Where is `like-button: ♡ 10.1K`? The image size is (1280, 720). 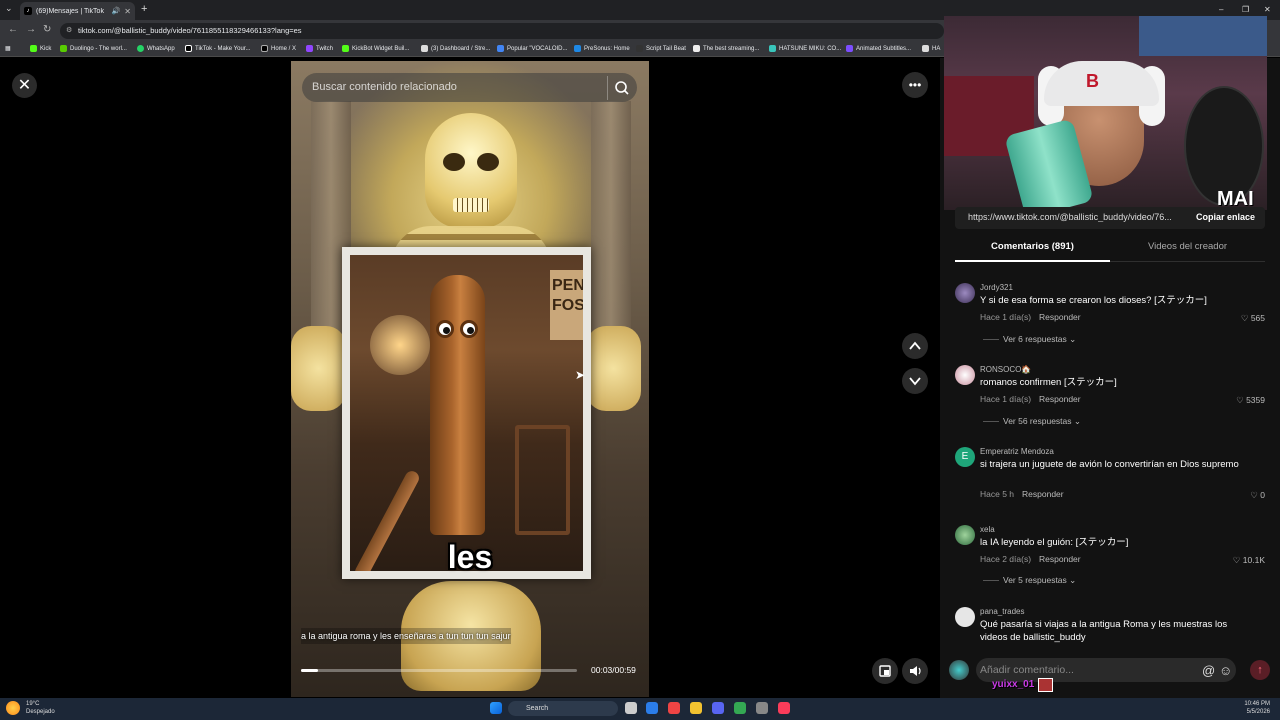
like-button: ♡ 10.1K is located at coordinates (1249, 560).